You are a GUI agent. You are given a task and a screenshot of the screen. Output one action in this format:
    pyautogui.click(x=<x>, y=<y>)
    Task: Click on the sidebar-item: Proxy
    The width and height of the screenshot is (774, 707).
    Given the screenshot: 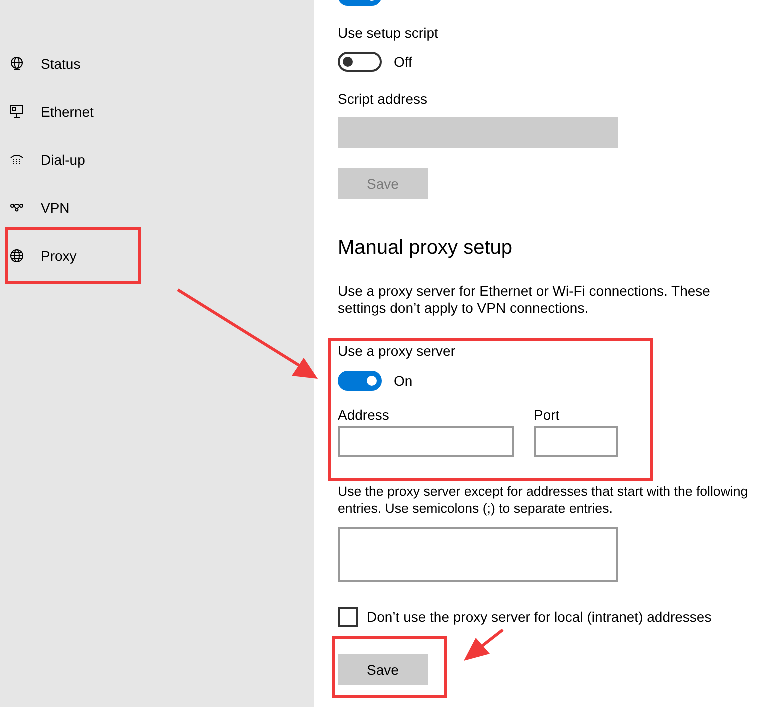 What is the action you would take?
    pyautogui.click(x=157, y=256)
    